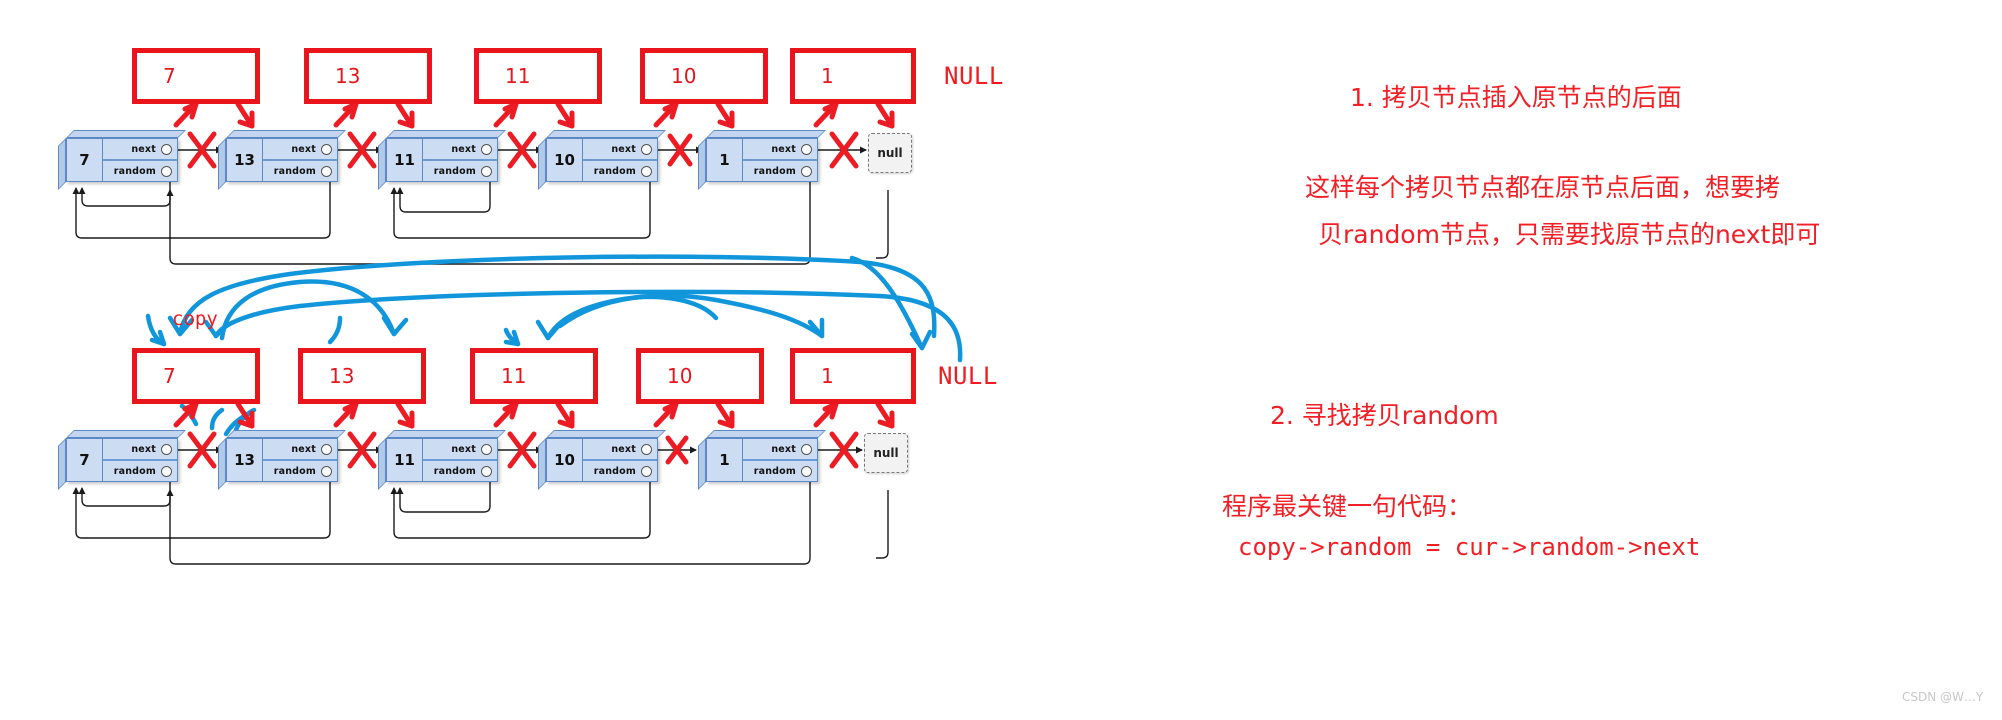  Describe the element at coordinates (196, 76) in the screenshot. I see `row1-copy-box-0: 7` at that location.